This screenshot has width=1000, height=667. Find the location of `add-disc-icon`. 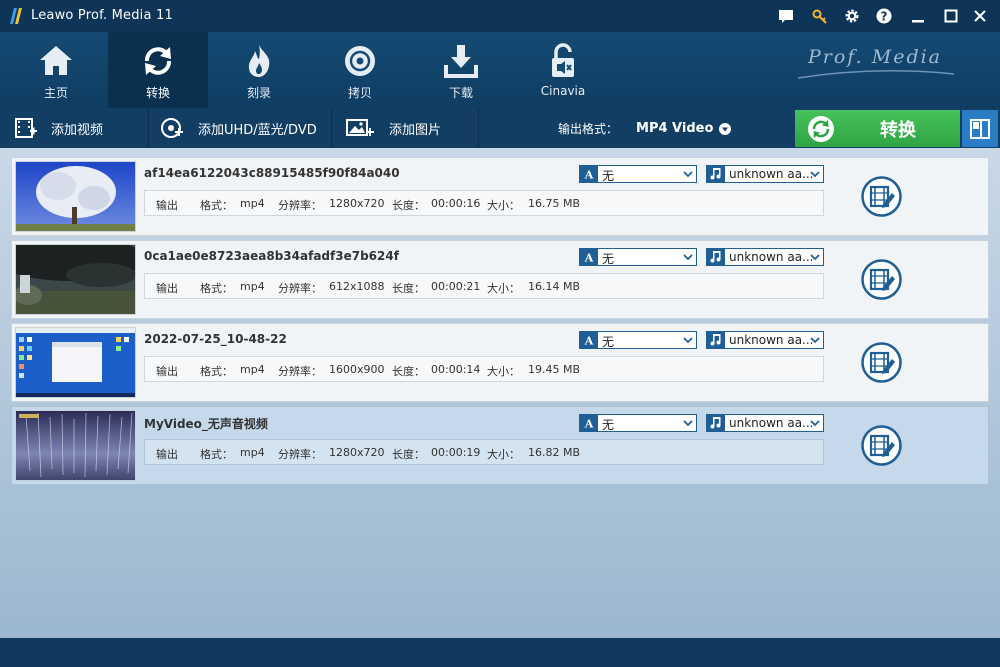

add-disc-icon is located at coordinates (172, 128).